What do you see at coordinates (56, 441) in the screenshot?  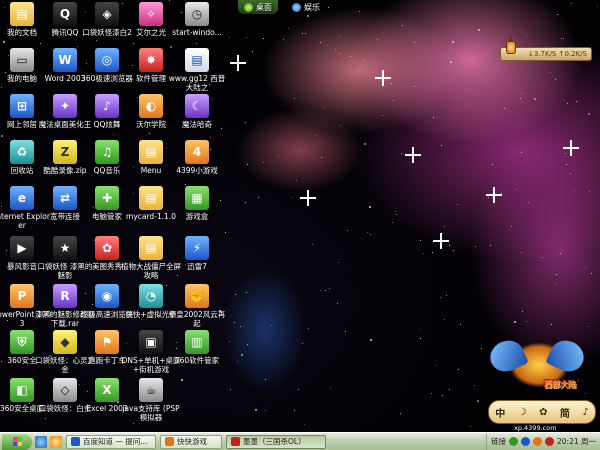 I see `folder-quicklaunch-icon` at bounding box center [56, 441].